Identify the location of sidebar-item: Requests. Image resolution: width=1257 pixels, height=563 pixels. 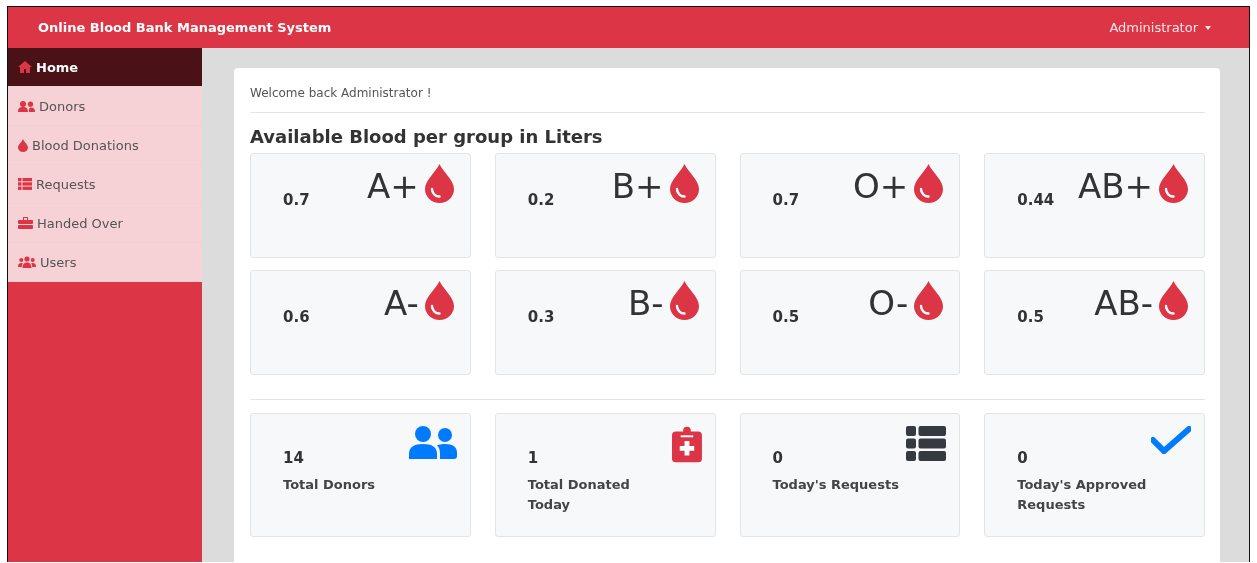
(105, 184).